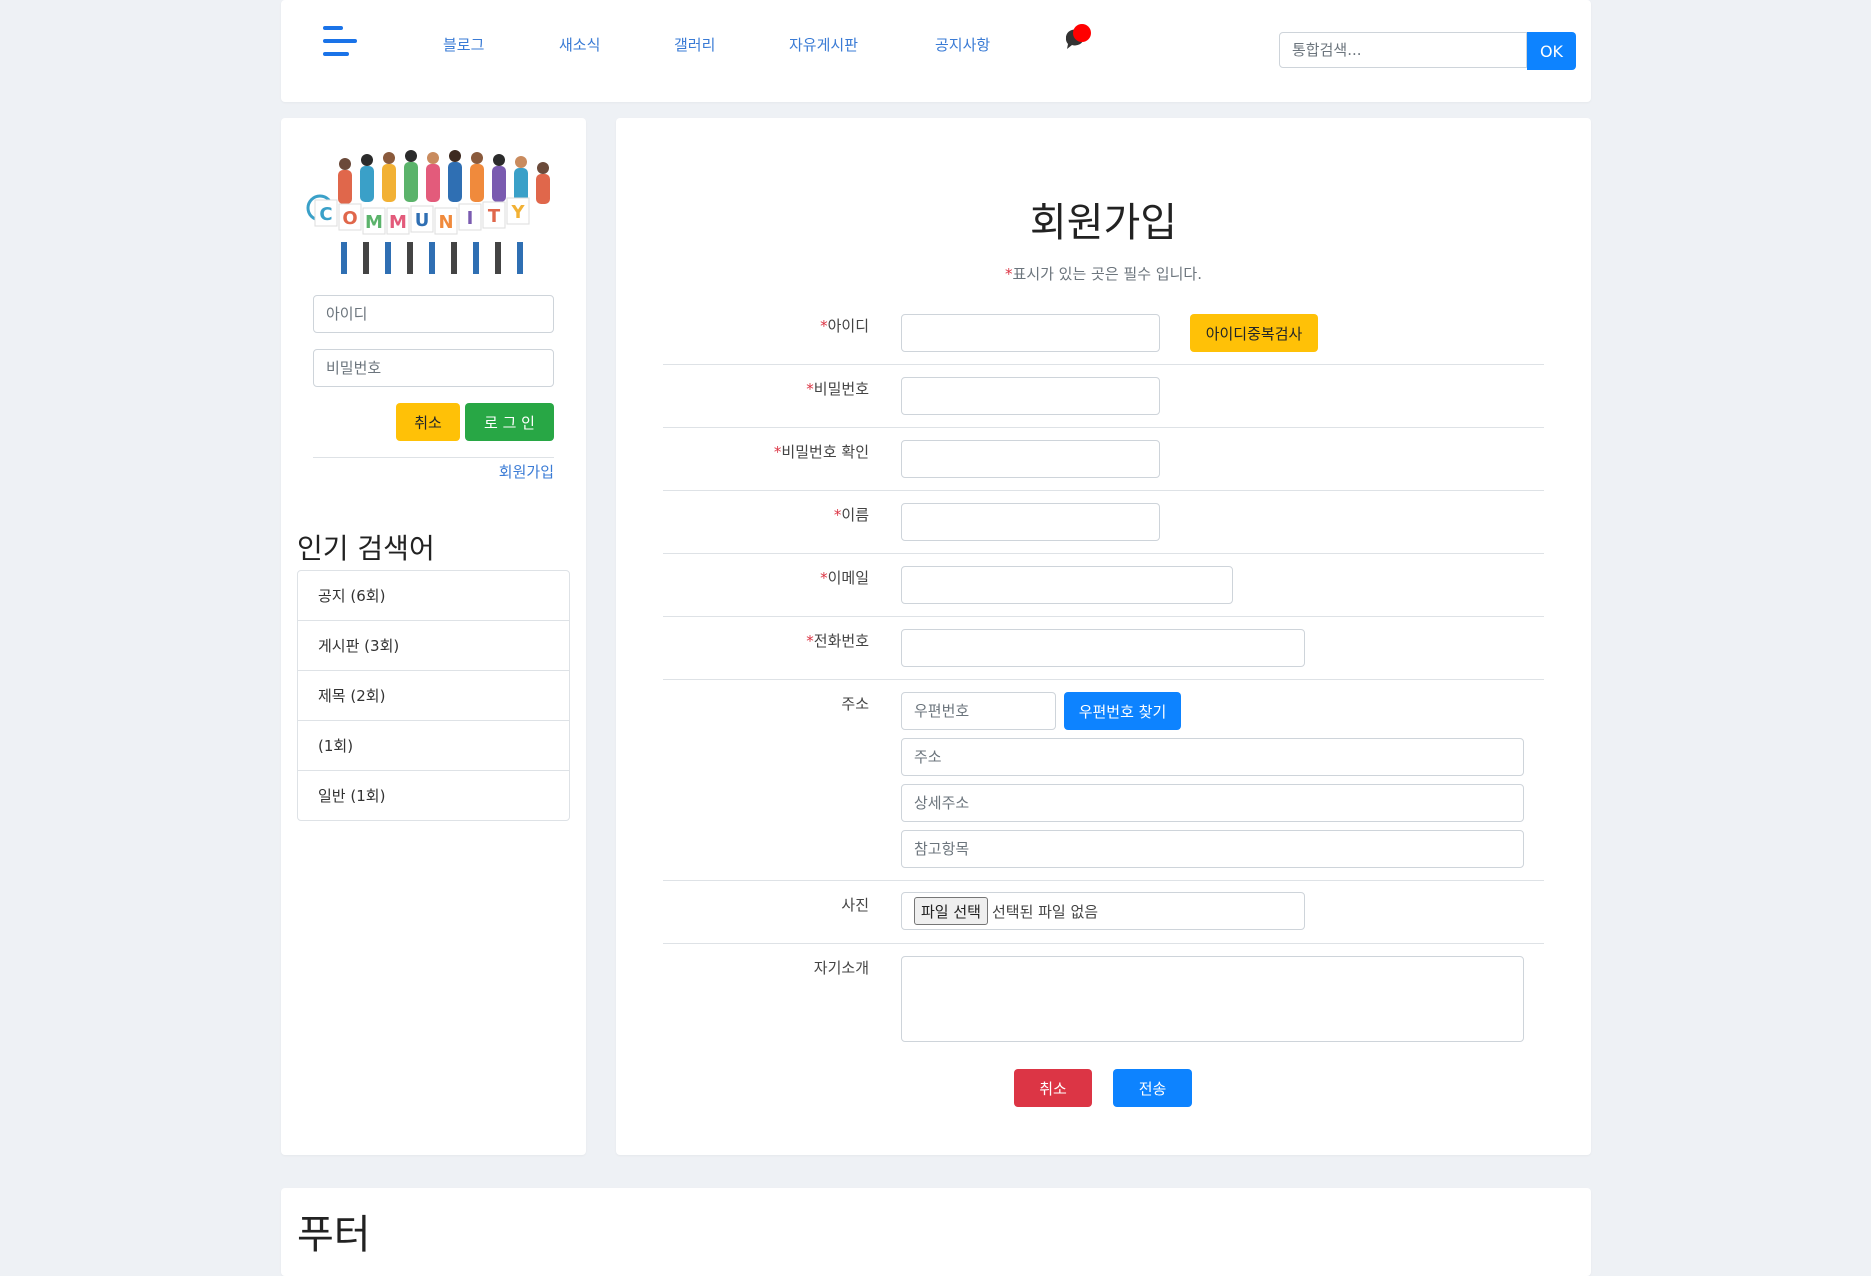  Describe the element at coordinates (1103, 648) in the screenshot. I see `signup-phone-input` at that location.